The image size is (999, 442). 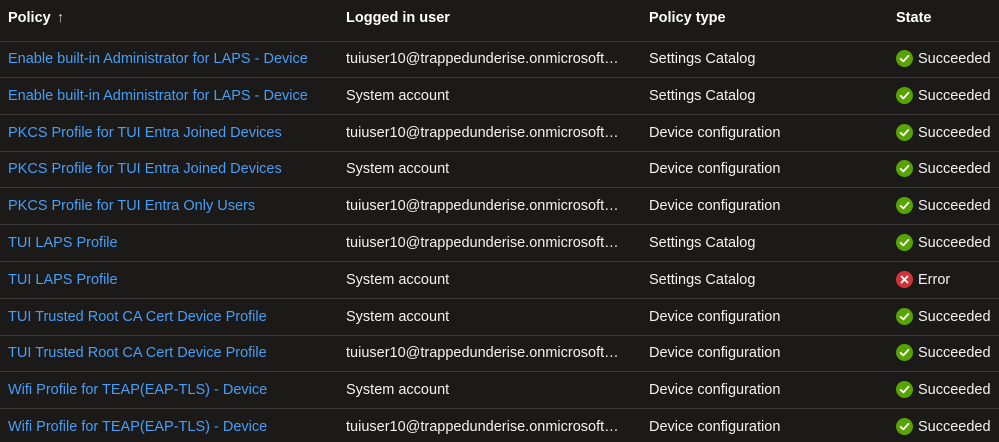 What do you see at coordinates (173, 21) in the screenshot?
I see `column-header-policy: Policy ↑` at bounding box center [173, 21].